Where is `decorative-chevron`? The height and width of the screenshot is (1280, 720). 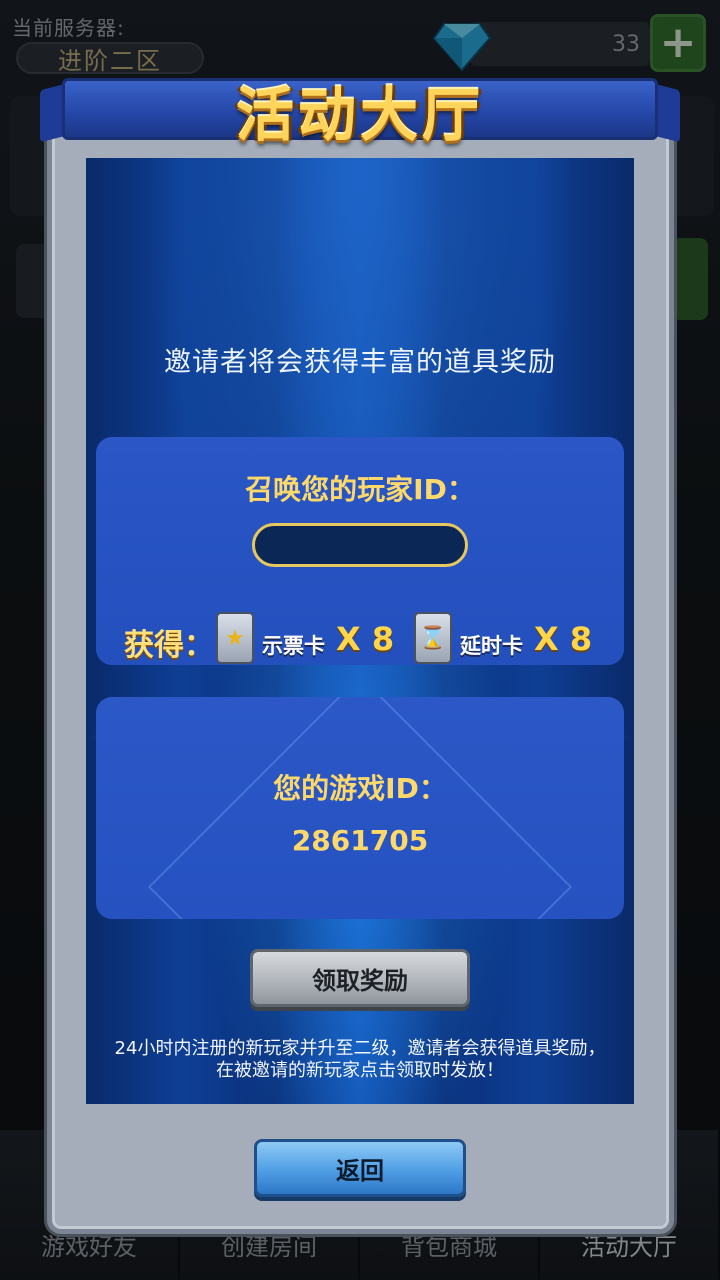 decorative-chevron is located at coordinates (360, 808).